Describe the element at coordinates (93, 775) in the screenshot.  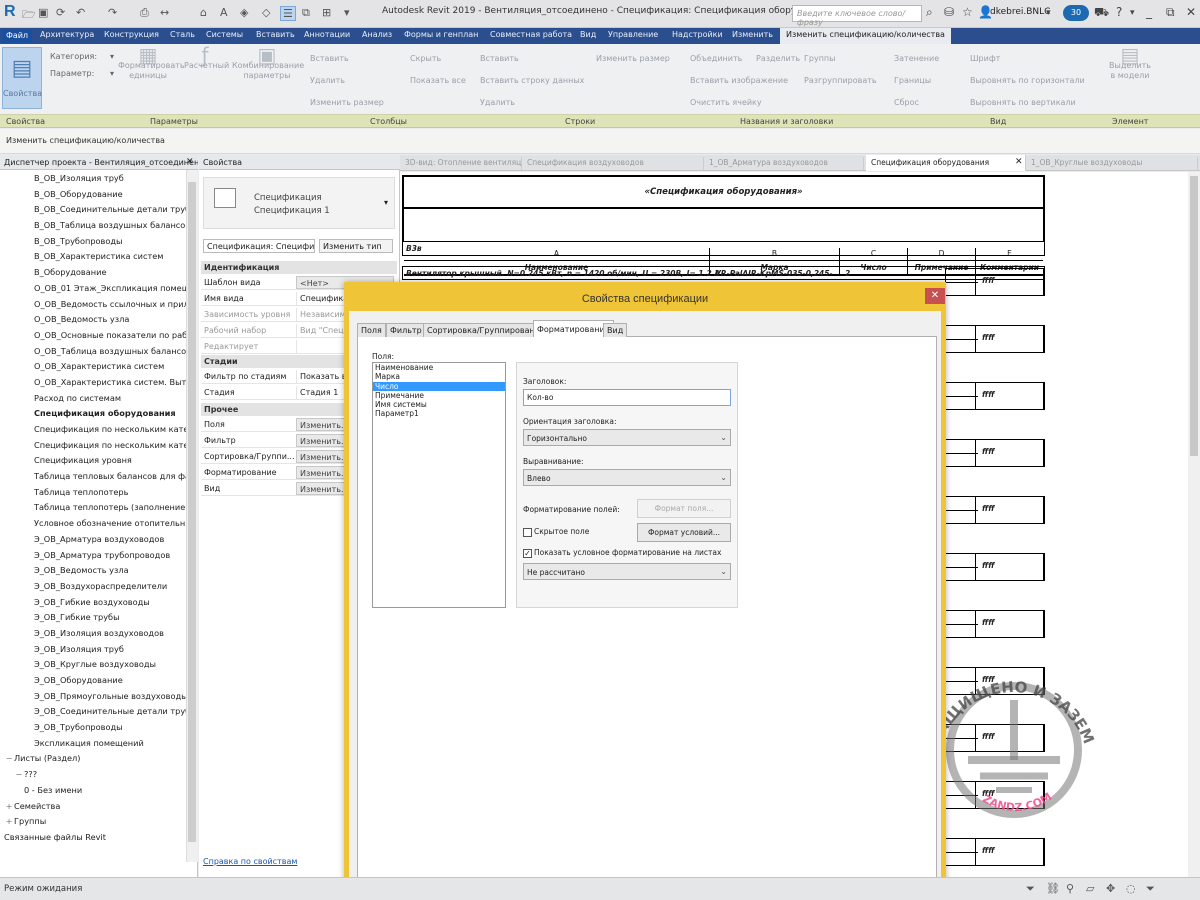
I see `browser-item: −???` at that location.